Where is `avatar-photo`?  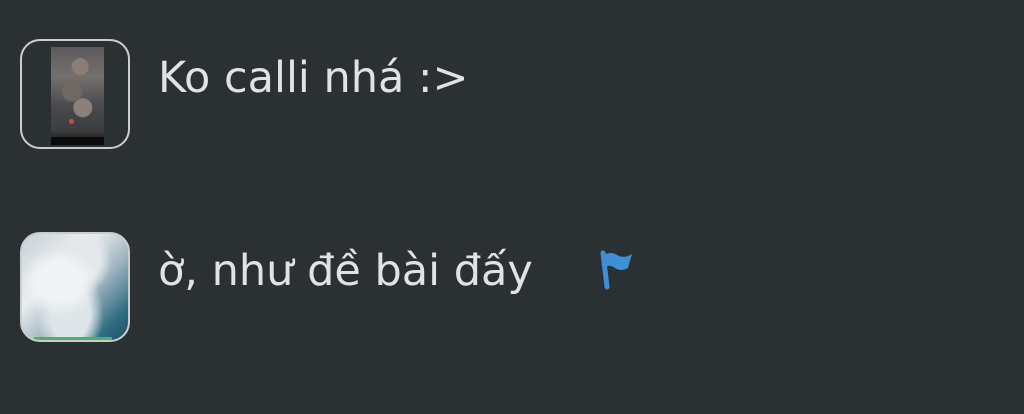
avatar-photo is located at coordinates (77, 96).